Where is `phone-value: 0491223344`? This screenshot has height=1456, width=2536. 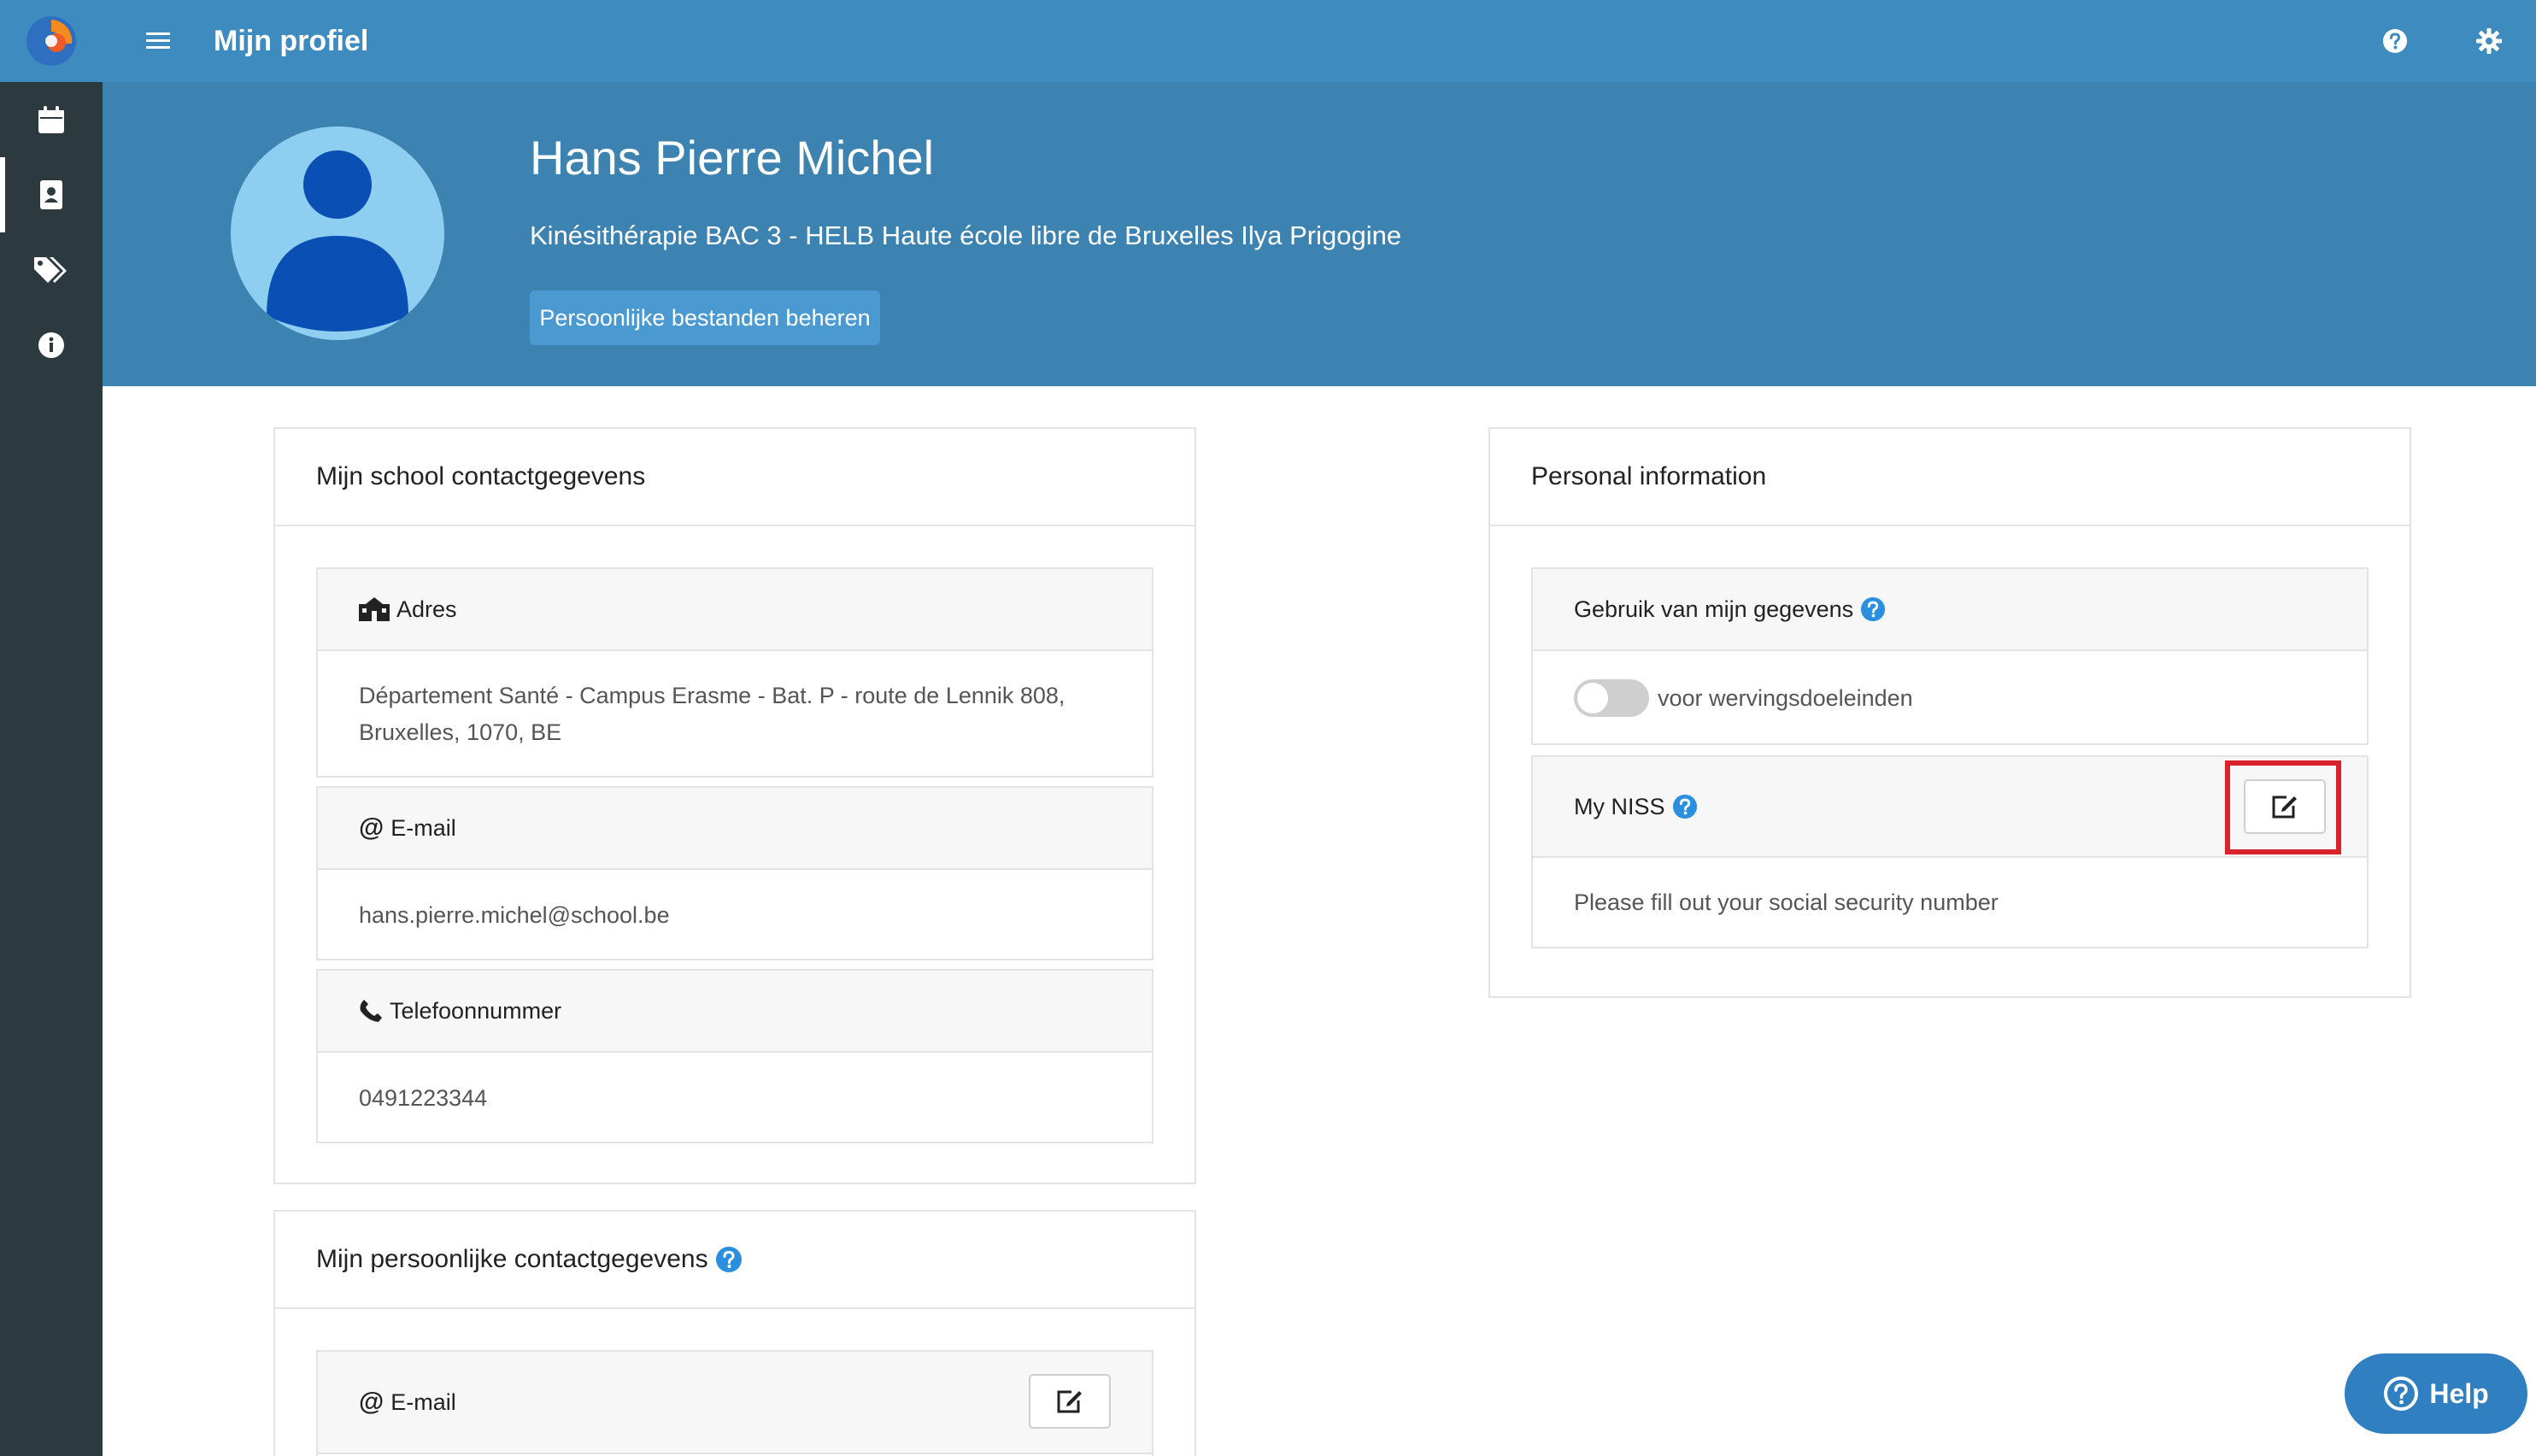
phone-value: 0491223344 is located at coordinates (423, 1097).